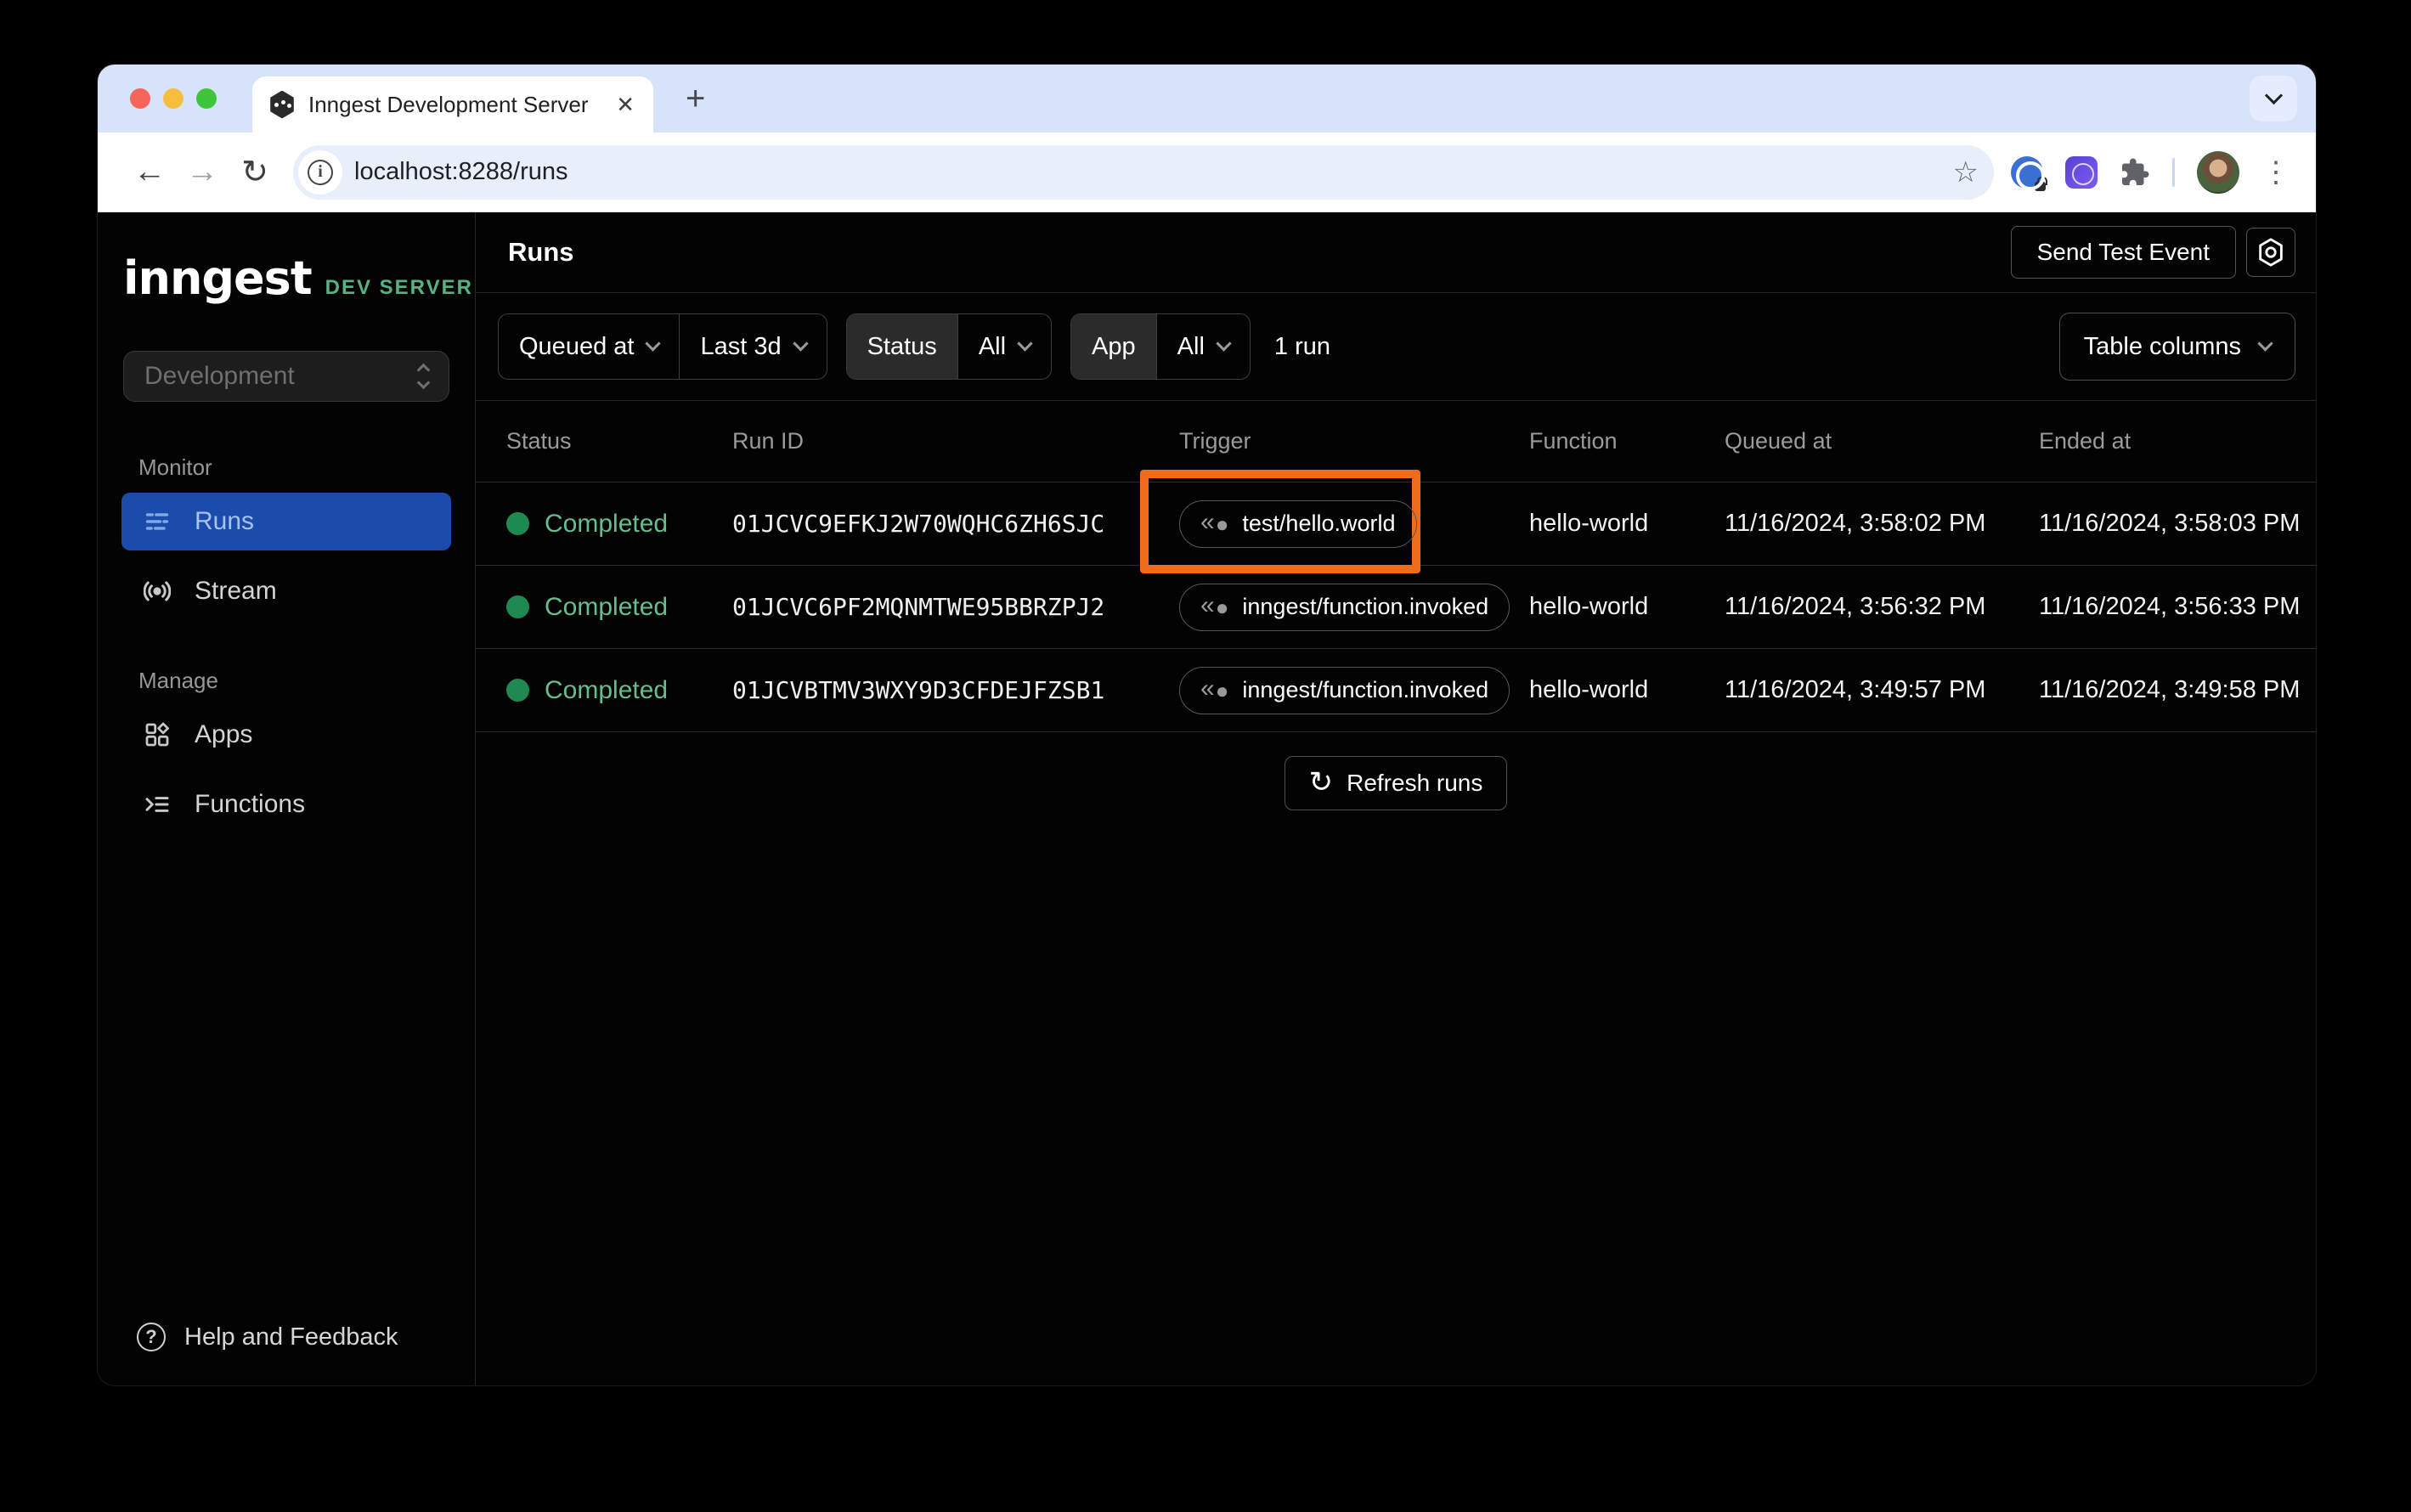 The height and width of the screenshot is (1512, 2411). What do you see at coordinates (695, 99) in the screenshot?
I see `new-tab-button: +` at bounding box center [695, 99].